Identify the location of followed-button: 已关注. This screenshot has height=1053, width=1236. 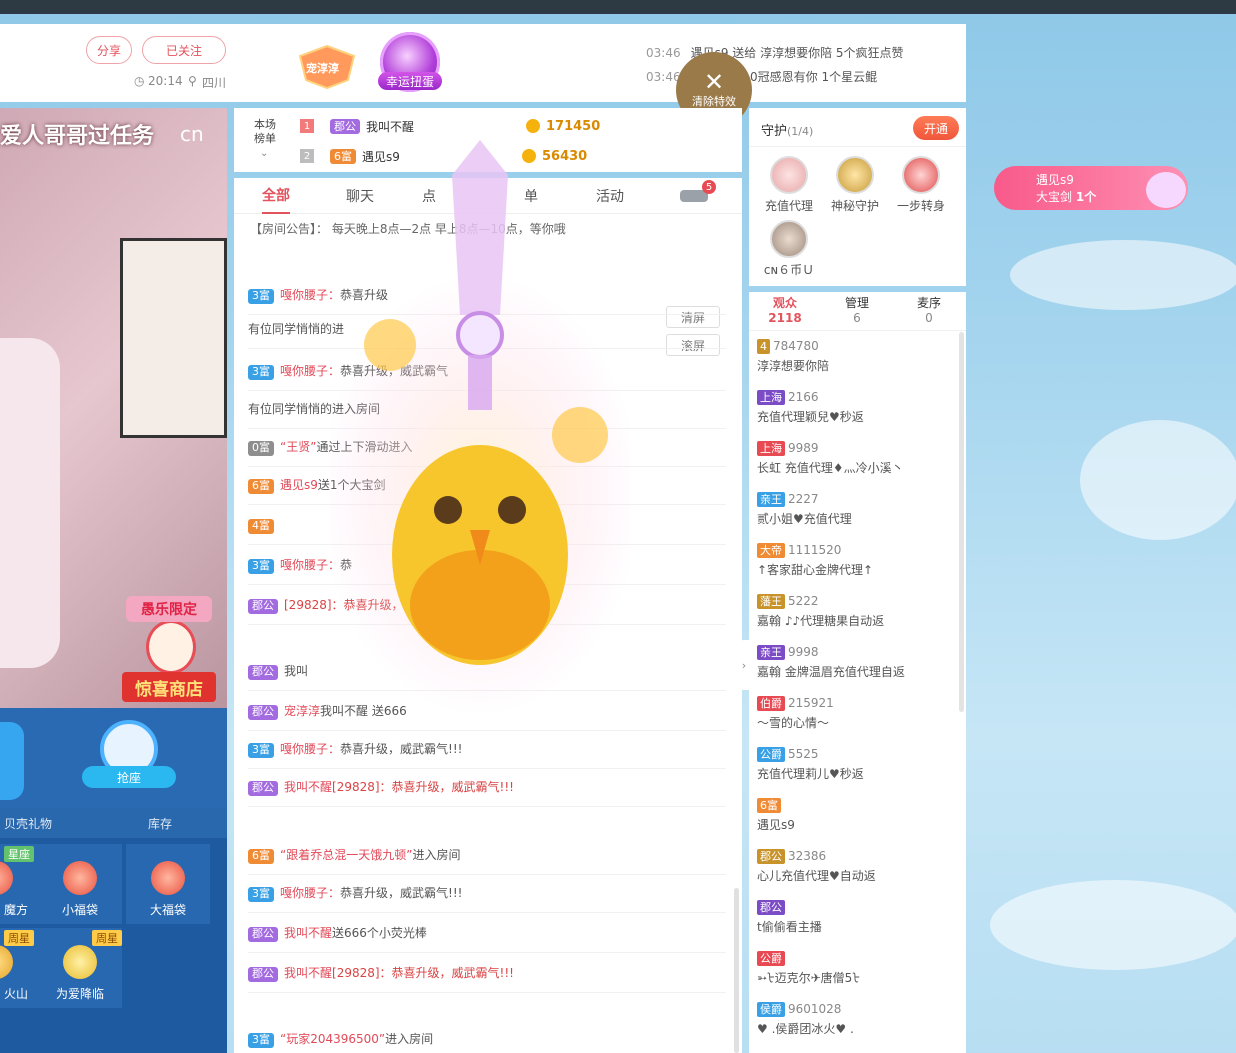
(184, 50).